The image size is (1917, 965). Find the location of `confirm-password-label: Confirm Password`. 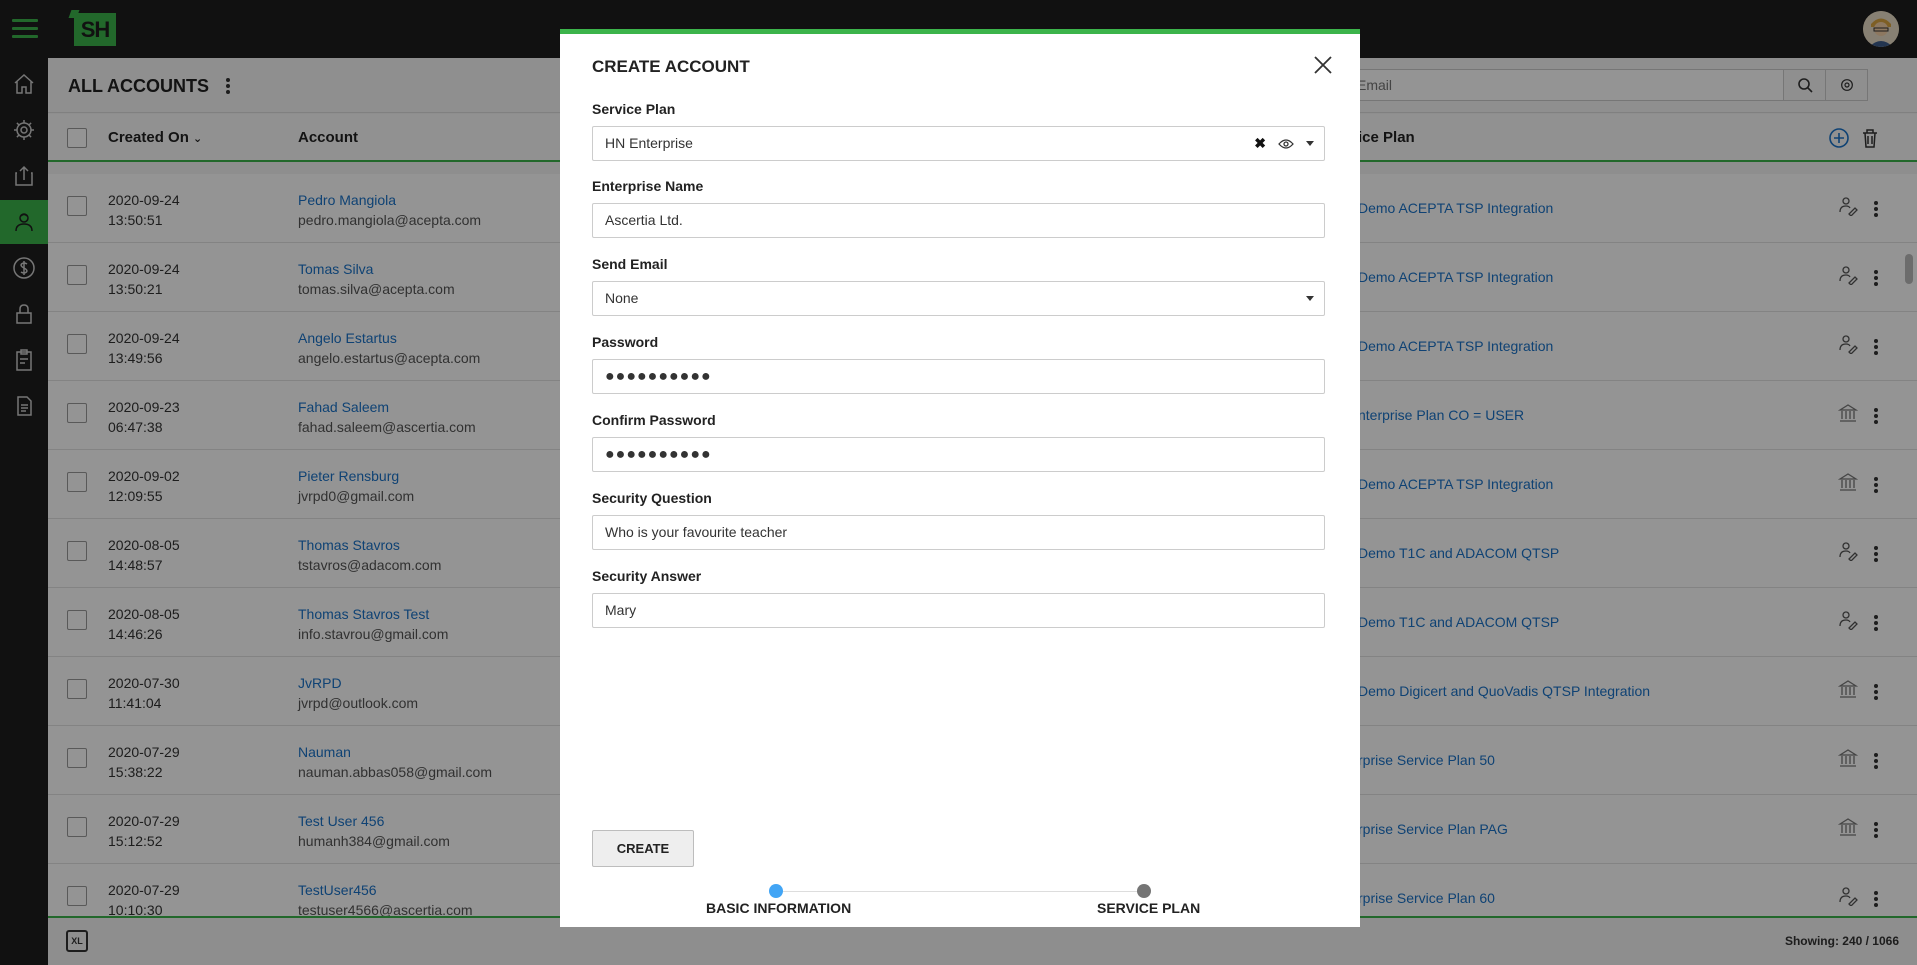

confirm-password-label: Confirm Password is located at coordinates (654, 420).